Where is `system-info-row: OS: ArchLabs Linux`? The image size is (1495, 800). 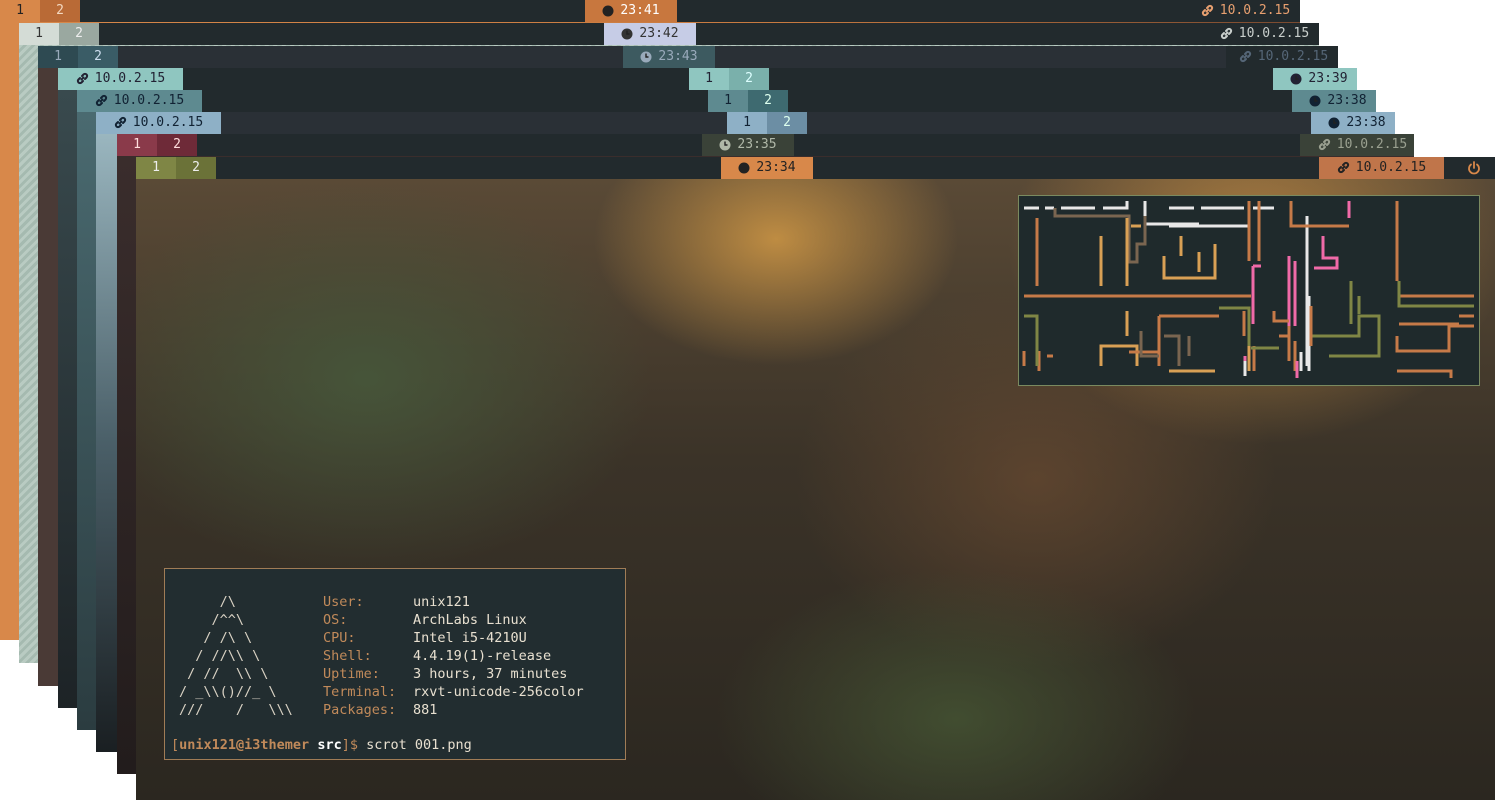
system-info-row: OS: ArchLabs Linux is located at coordinates (453, 620).